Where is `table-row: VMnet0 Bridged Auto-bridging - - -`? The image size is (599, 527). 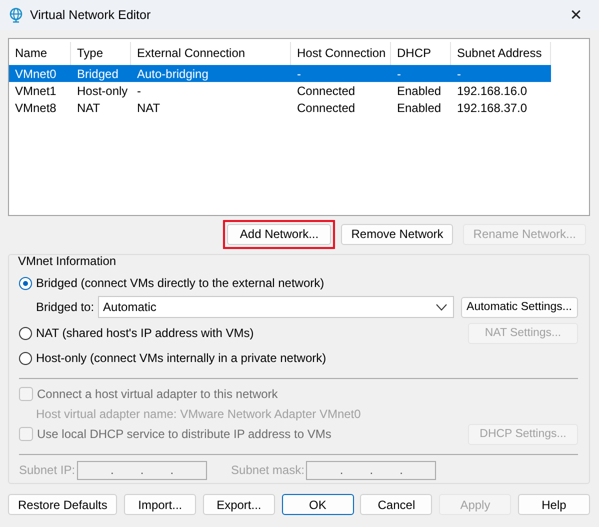 table-row: VMnet0 Bridged Auto-bridging - - - is located at coordinates (280, 73).